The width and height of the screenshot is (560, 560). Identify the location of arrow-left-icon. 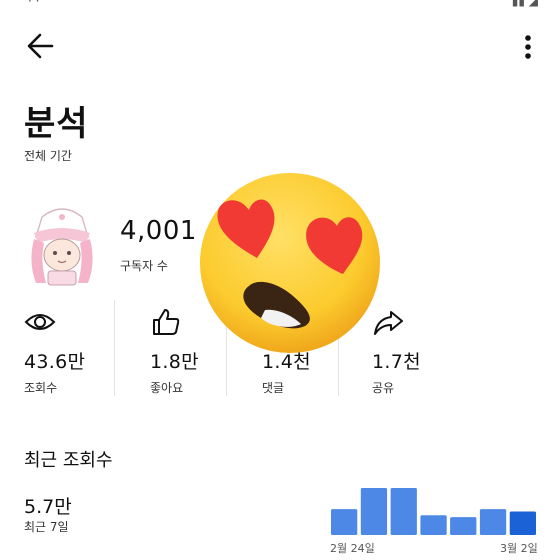
(40, 46).